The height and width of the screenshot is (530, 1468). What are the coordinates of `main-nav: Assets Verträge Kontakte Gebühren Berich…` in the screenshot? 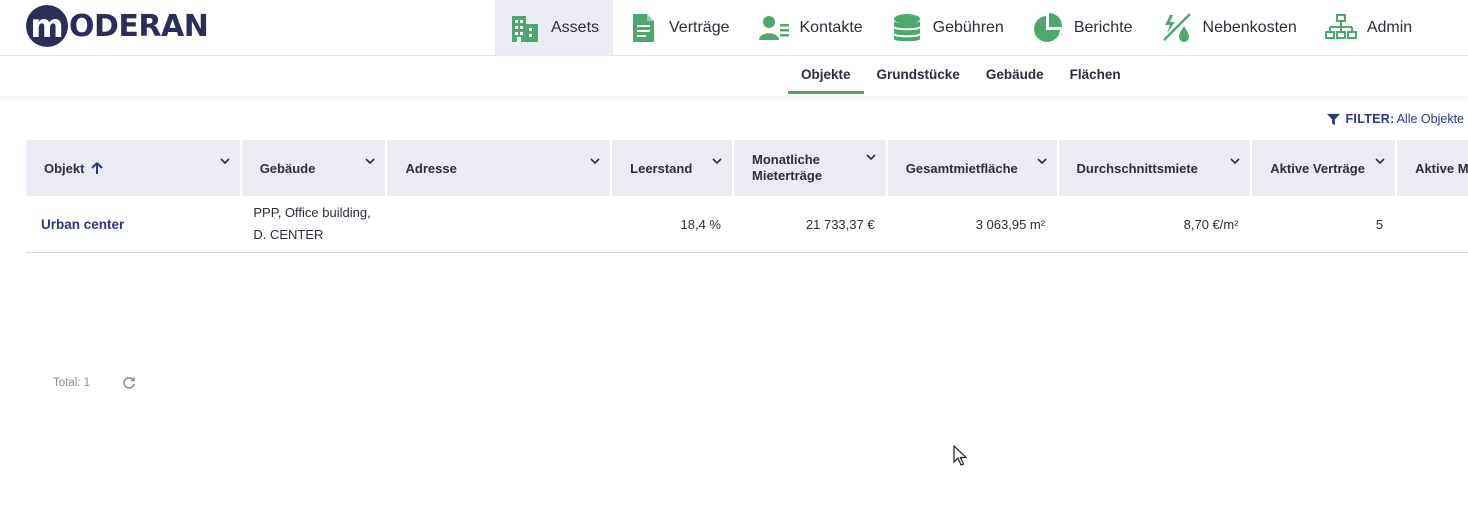 It's located at (960, 27).